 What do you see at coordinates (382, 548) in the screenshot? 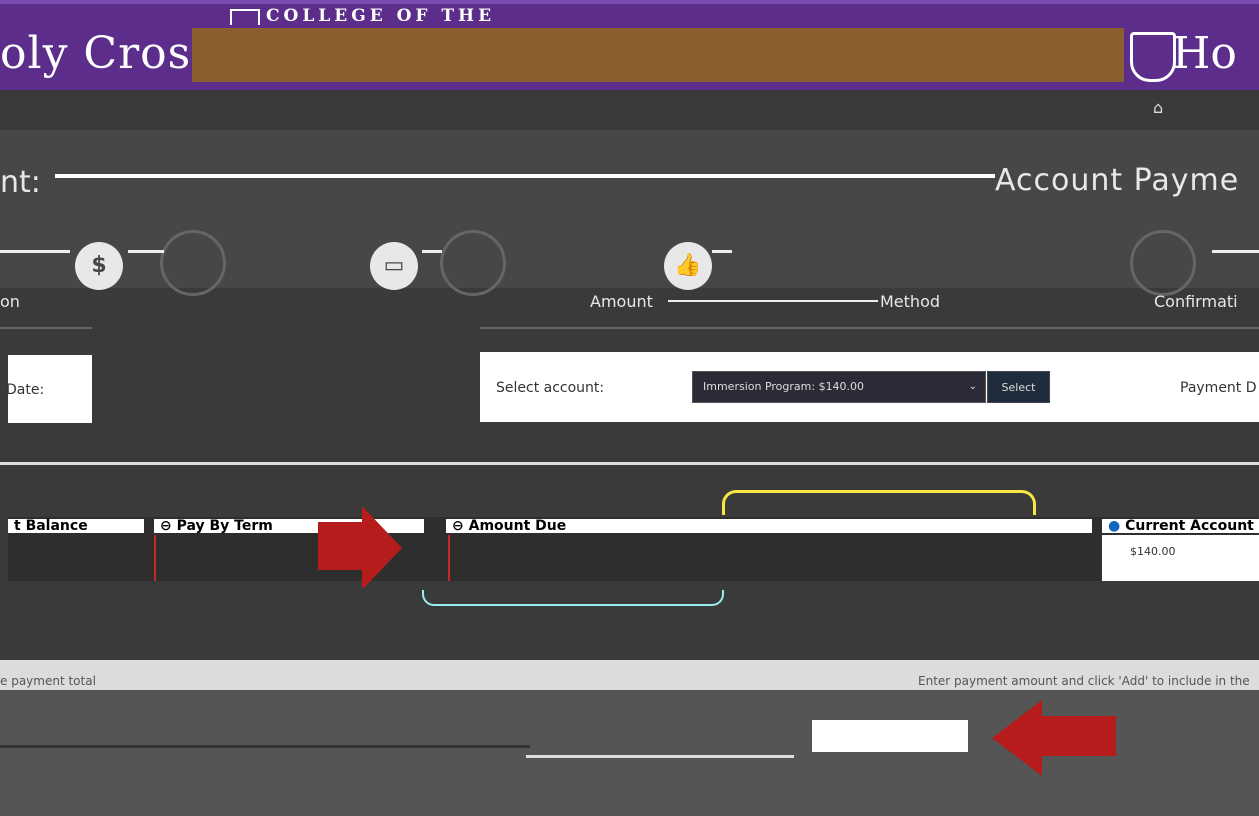
I see `arrow-right-head-icon` at bounding box center [382, 548].